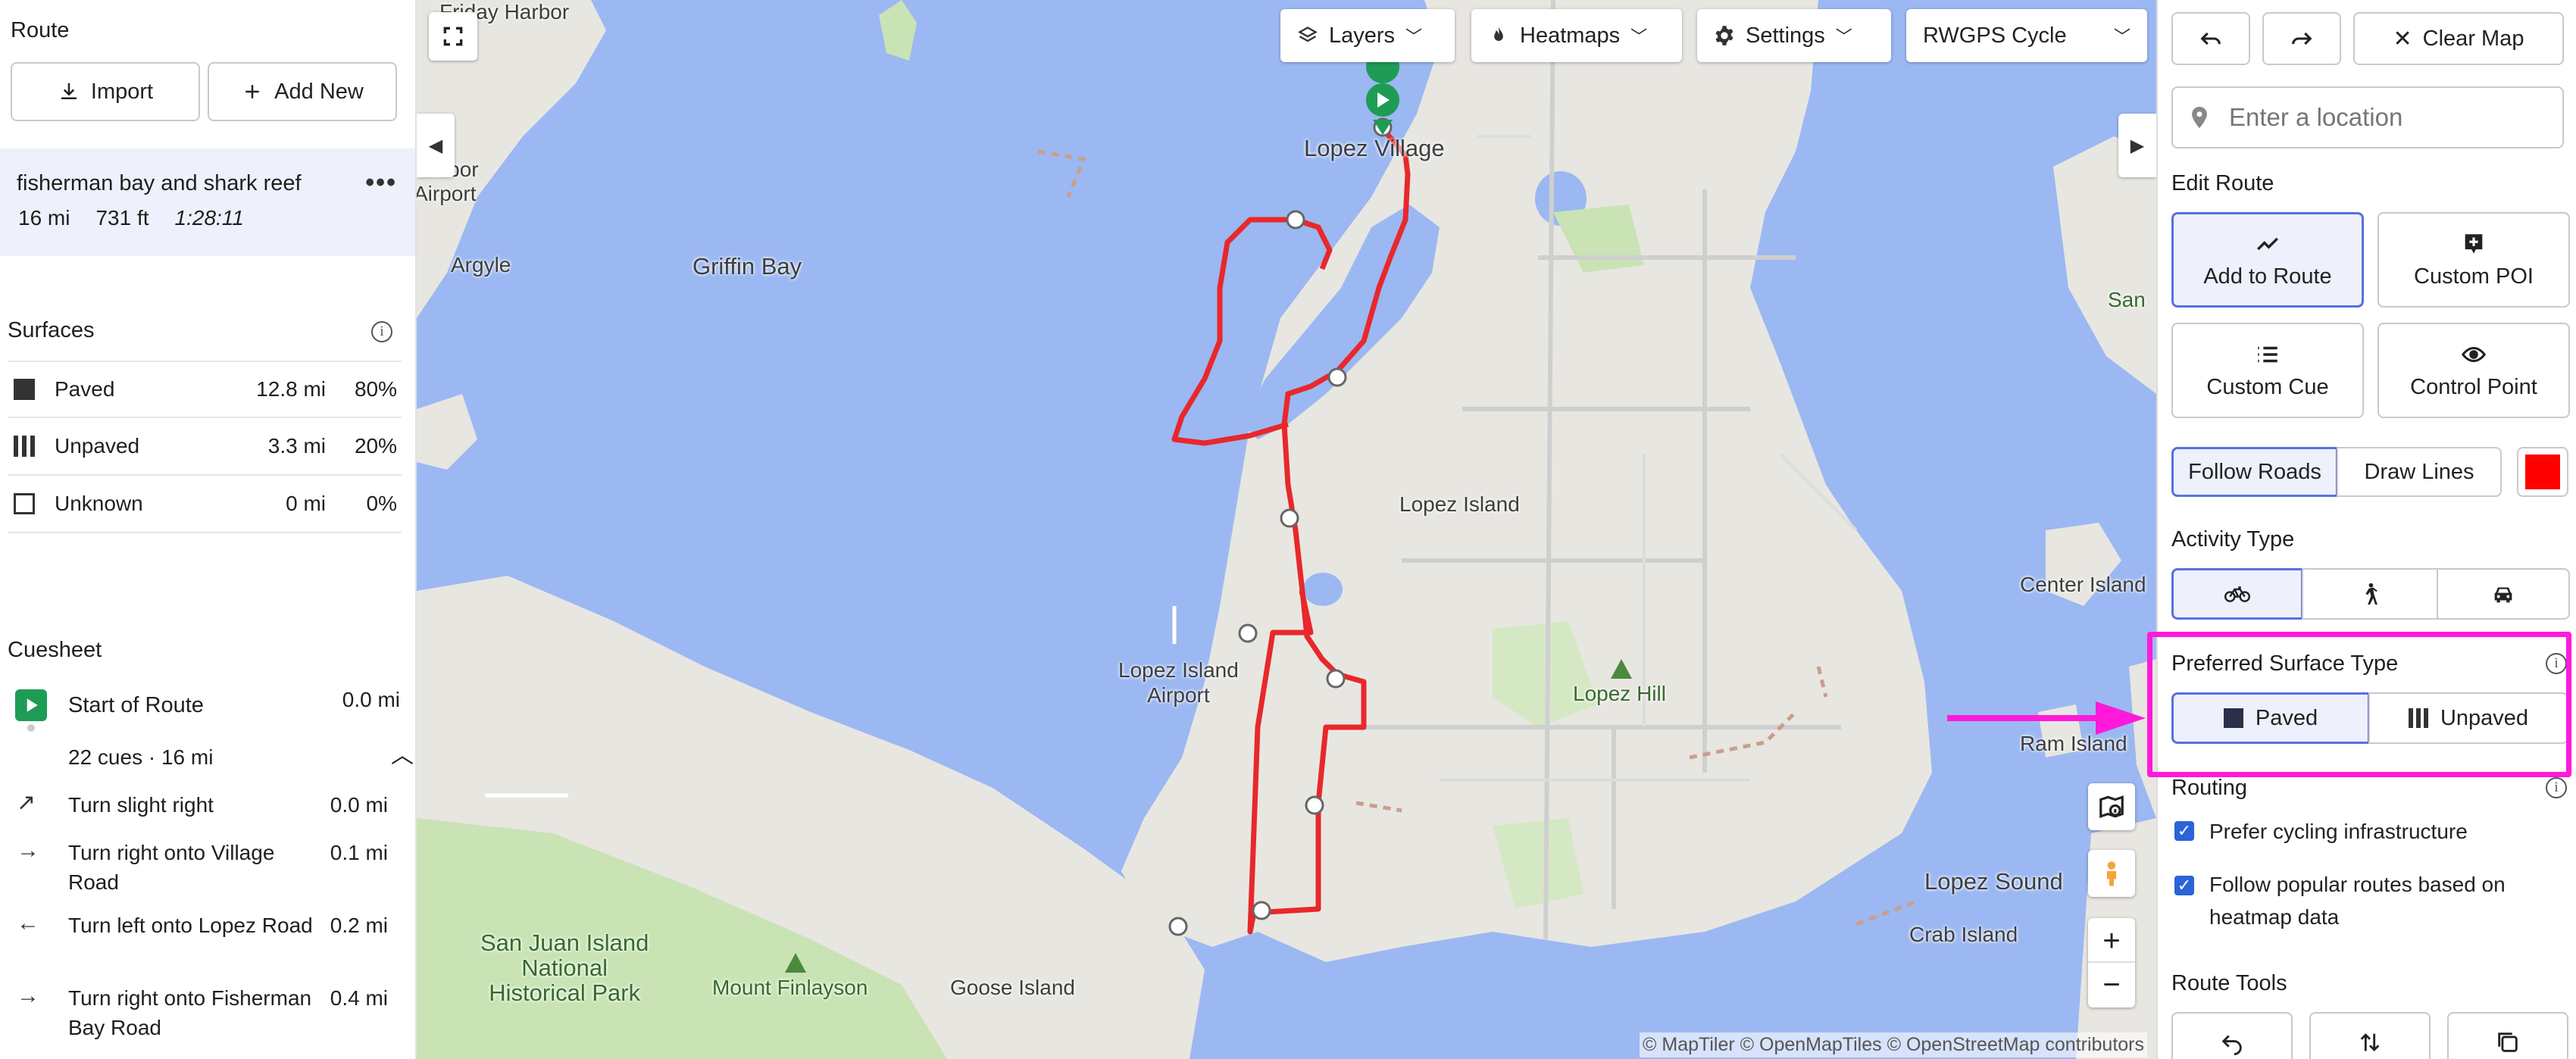 The height and width of the screenshot is (1059, 2576). Describe the element at coordinates (296, 446) in the screenshot. I see `surface-distance: 3.3 mi` at that location.